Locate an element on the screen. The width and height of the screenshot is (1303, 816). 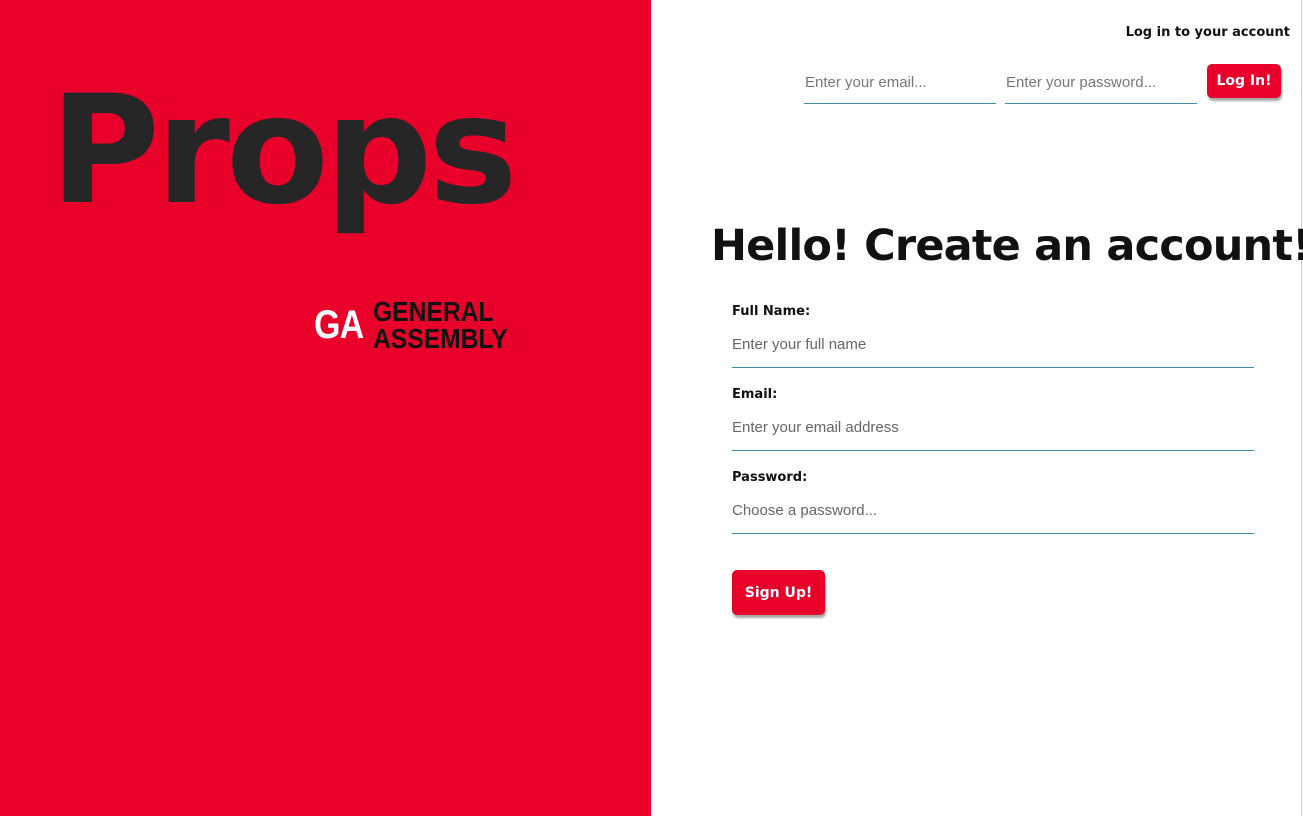
ga-logo-line-1: GENERAL is located at coordinates (433, 311).